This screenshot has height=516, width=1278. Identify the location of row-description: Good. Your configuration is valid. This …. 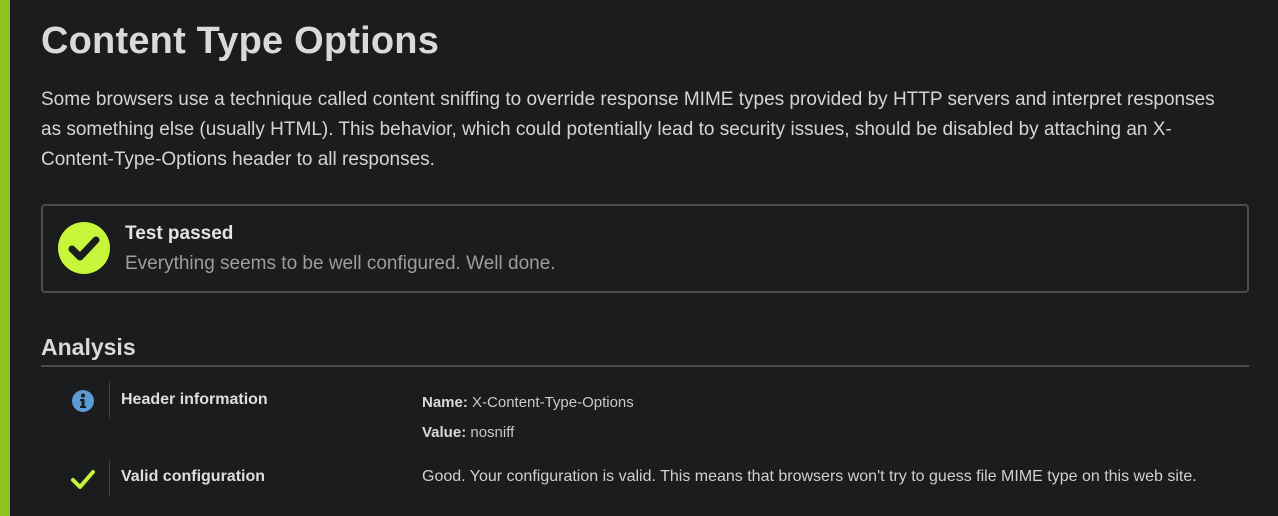
(809, 476).